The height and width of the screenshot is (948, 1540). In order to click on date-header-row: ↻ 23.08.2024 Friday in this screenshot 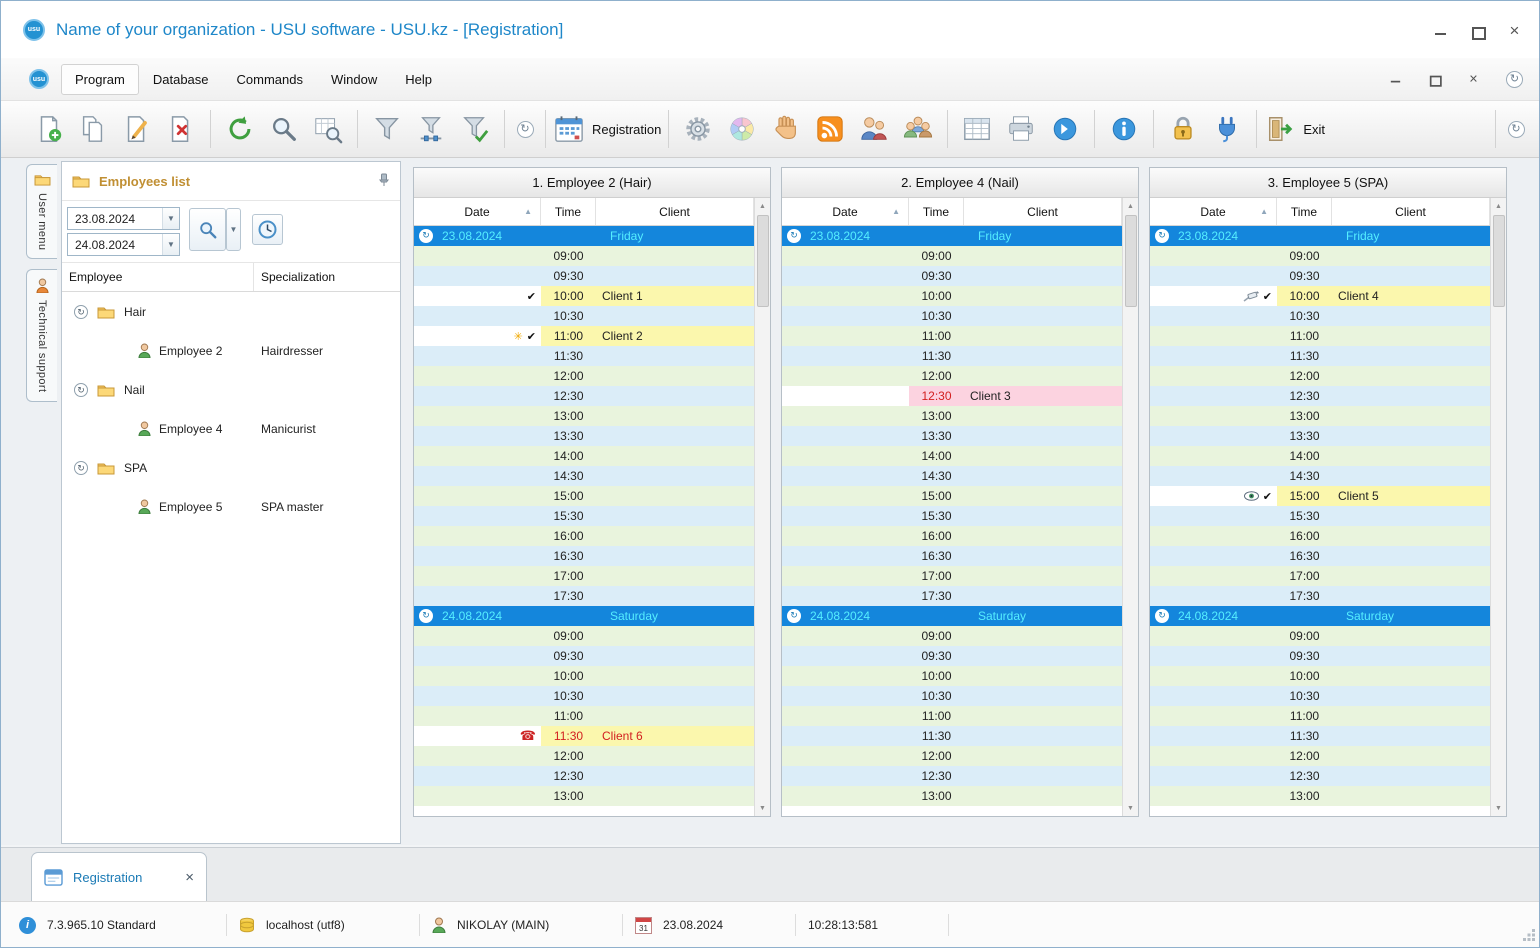, I will do `click(584, 236)`.